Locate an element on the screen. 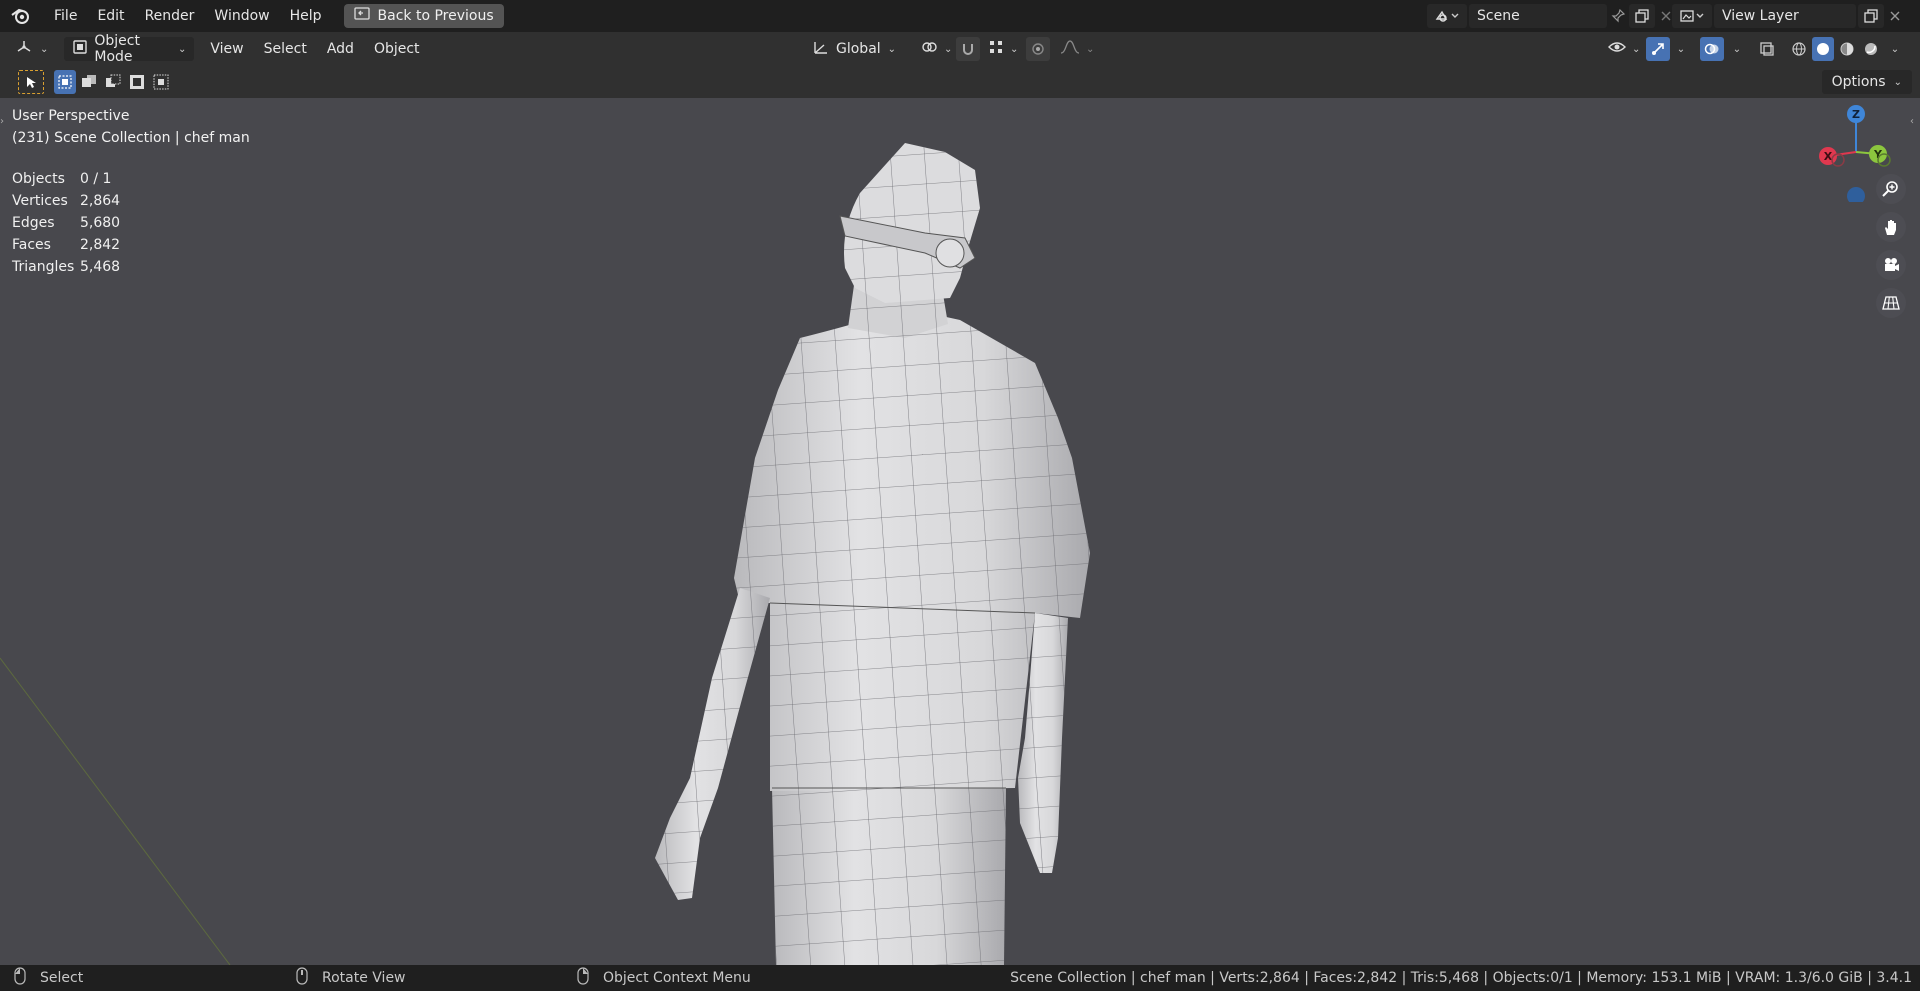  stat-row-edges: Edges 5,680 is located at coordinates (66, 223).